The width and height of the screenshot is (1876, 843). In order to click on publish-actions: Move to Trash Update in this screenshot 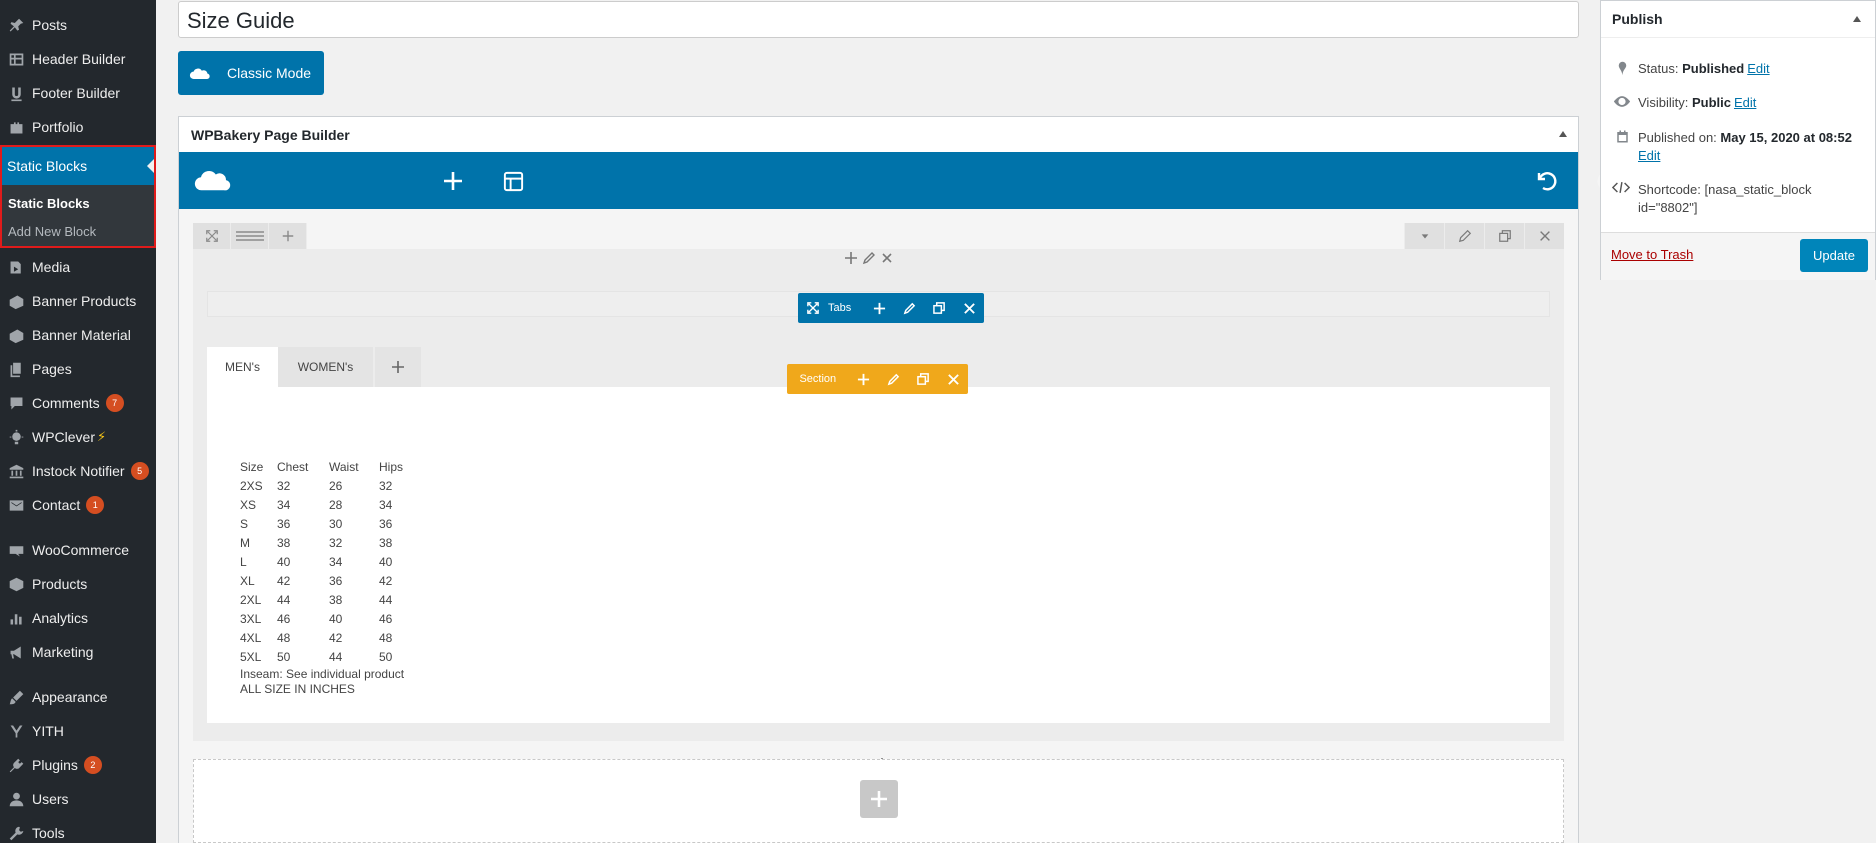, I will do `click(1738, 256)`.